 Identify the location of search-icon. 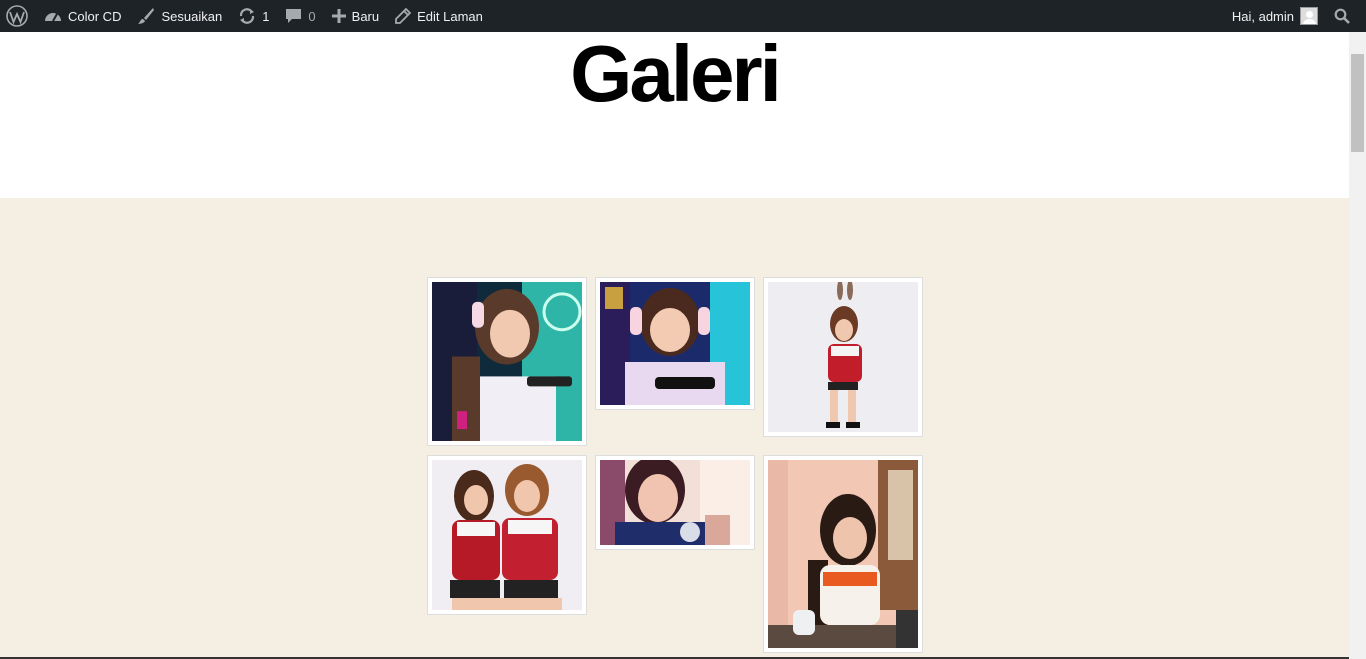
(1342, 16).